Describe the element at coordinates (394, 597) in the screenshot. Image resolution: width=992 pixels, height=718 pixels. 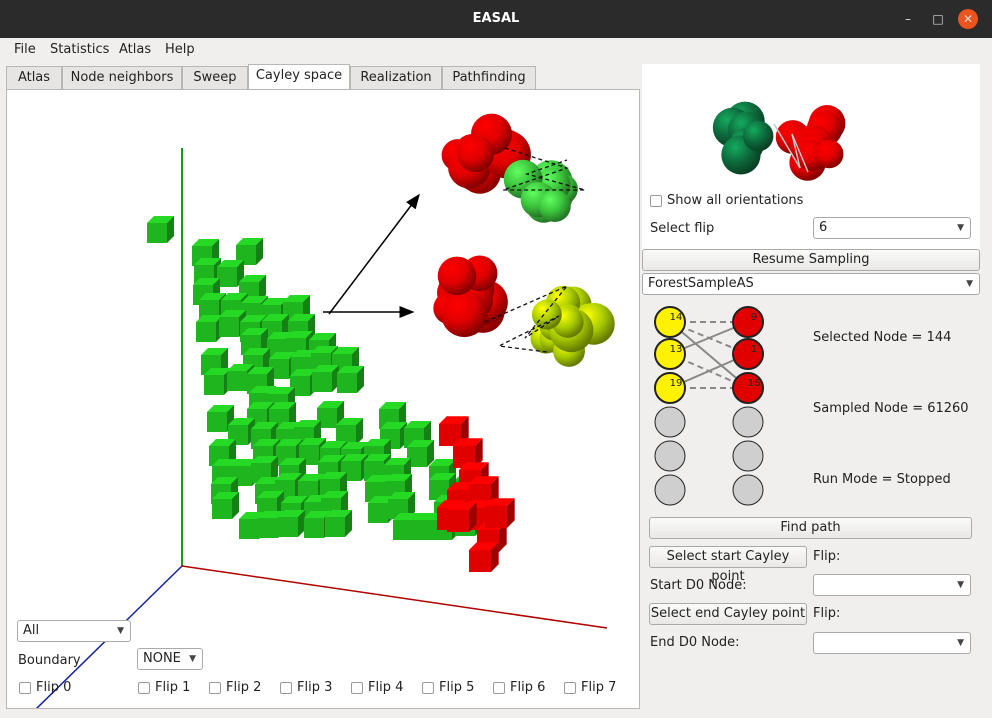
I see `x-axis` at that location.